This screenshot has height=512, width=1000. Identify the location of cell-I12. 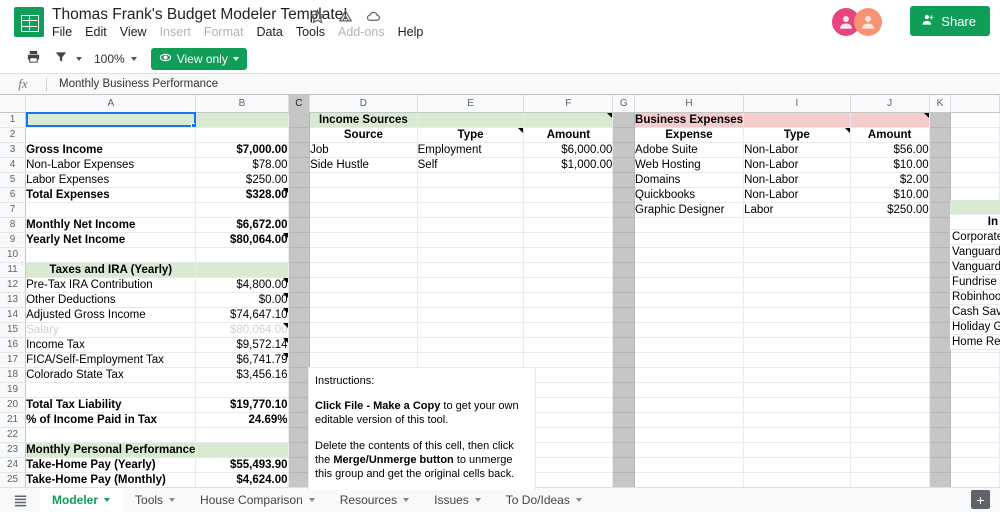
(797, 285).